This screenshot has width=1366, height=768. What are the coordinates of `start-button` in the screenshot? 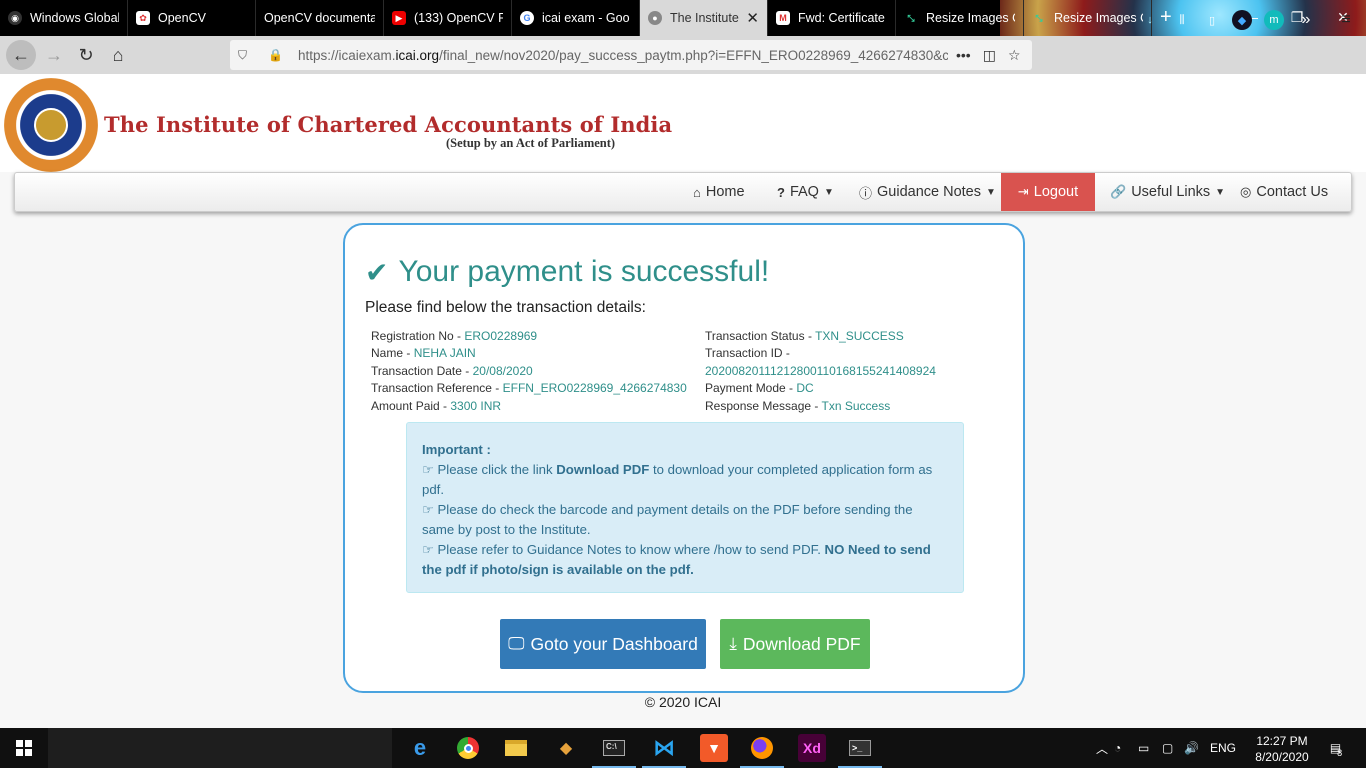 It's located at (24, 748).